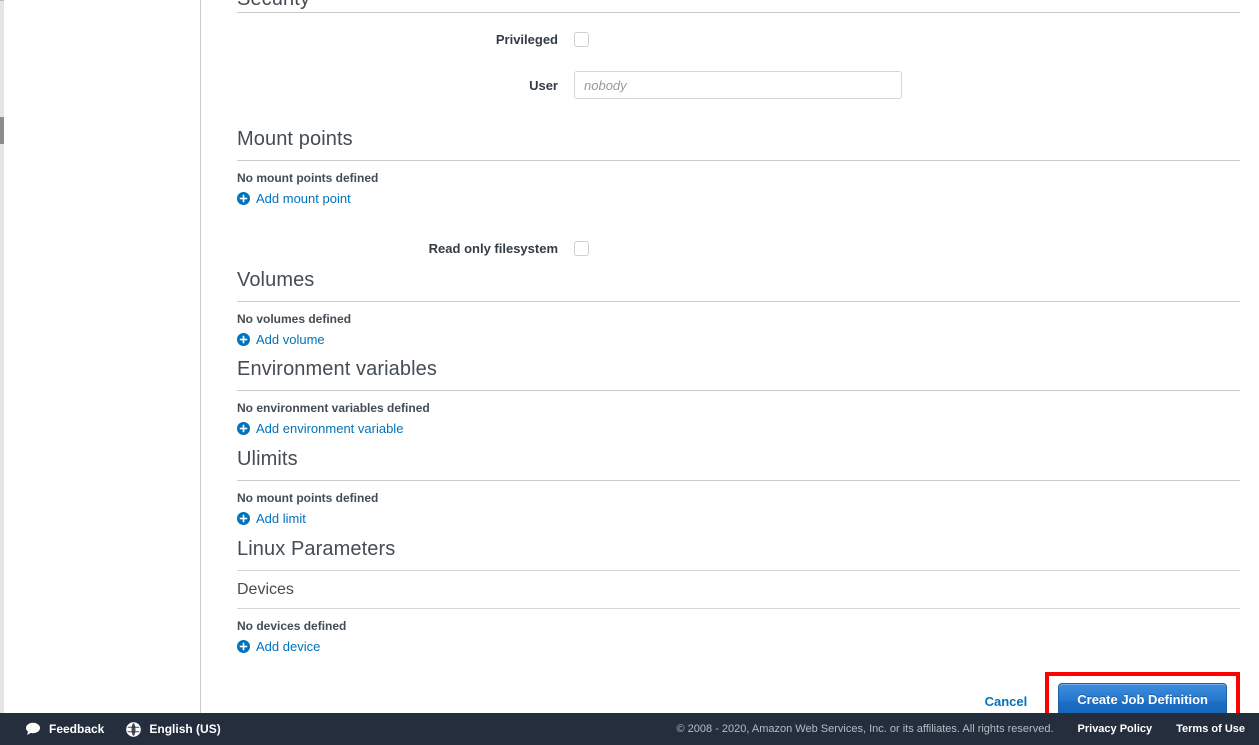 The height and width of the screenshot is (745, 1259). What do you see at coordinates (185, 728) in the screenshot?
I see `language-label: English (US)` at bounding box center [185, 728].